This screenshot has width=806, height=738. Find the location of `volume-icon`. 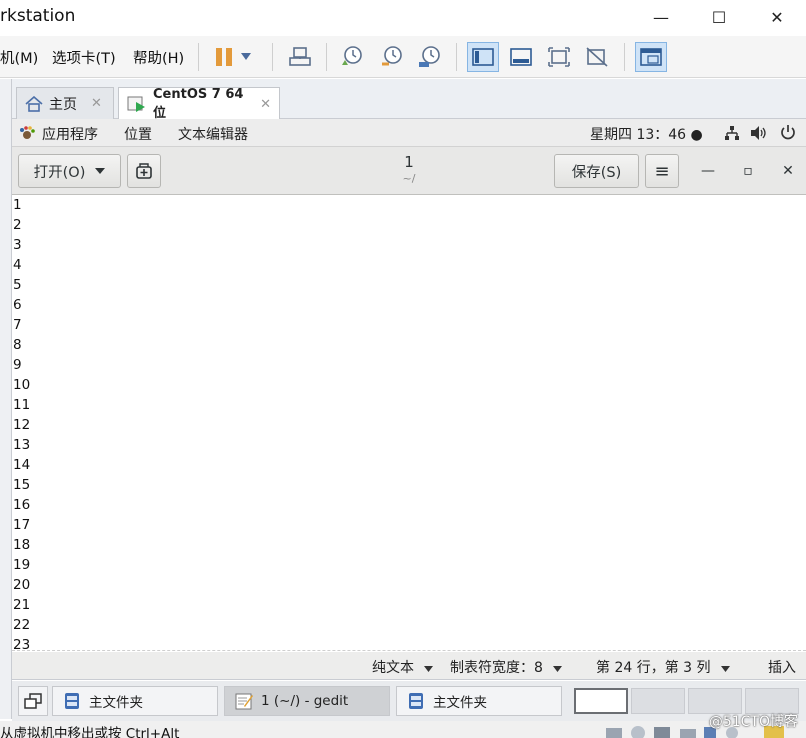

volume-icon is located at coordinates (759, 133).